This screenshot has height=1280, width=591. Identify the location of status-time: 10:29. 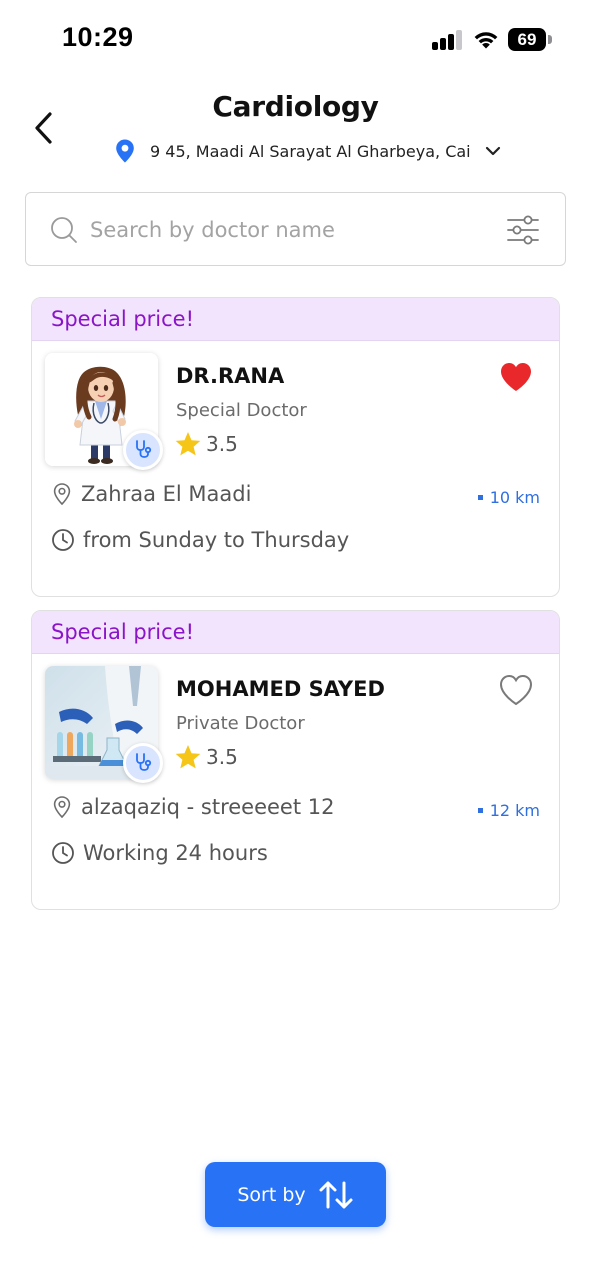
(98, 37).